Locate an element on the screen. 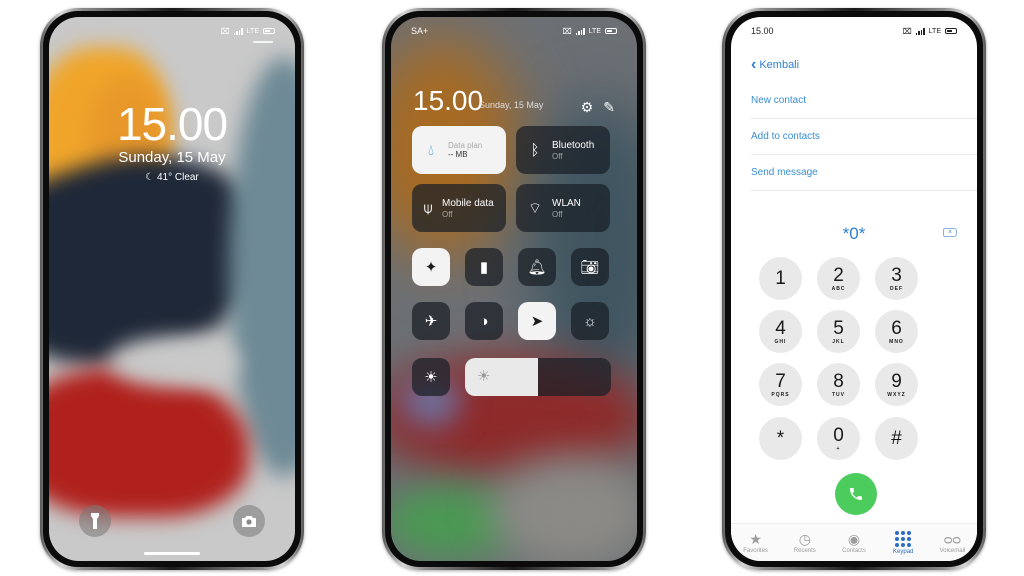 Image resolution: width=1024 pixels, height=576 pixels. tile-wlan: ⌔ WLAN Off is located at coordinates (563, 208).